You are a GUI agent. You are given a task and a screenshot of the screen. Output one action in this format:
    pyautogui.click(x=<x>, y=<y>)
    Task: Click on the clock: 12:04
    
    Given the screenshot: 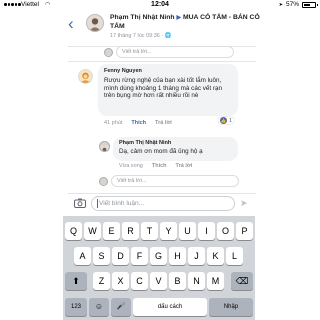 What is the action you would take?
    pyautogui.click(x=160, y=4)
    